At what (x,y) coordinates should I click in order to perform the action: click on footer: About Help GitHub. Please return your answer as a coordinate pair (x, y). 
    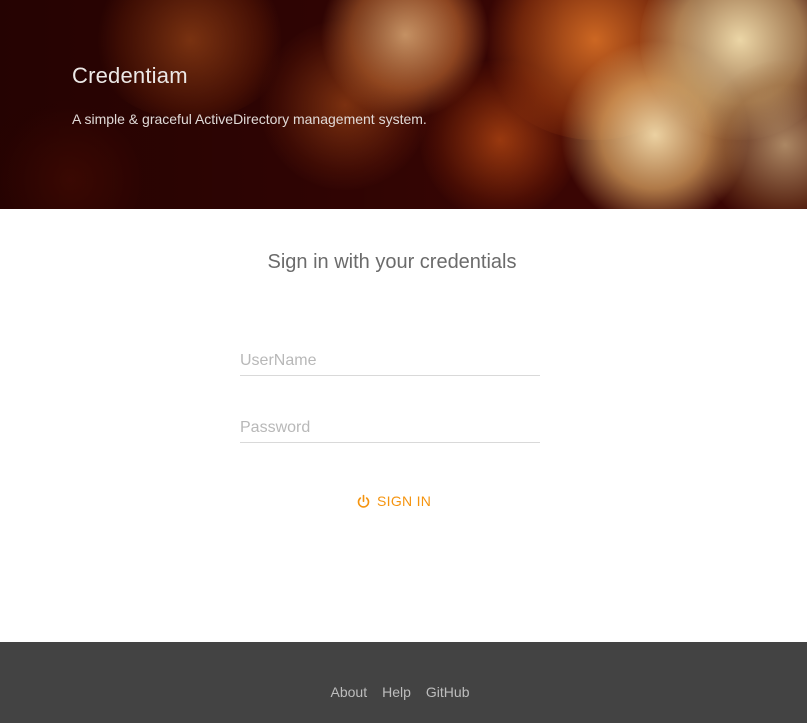
    Looking at the image, I should click on (403, 682).